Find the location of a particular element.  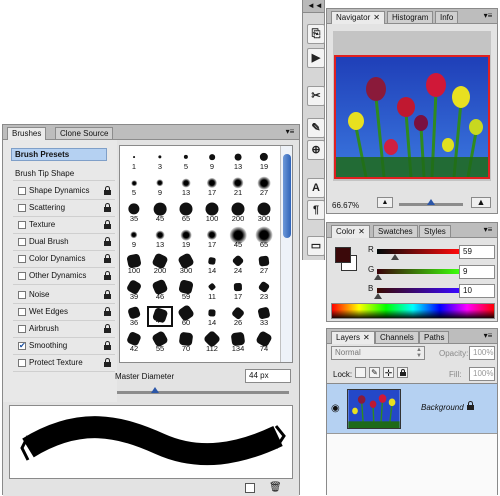

brush-option-shape-dynamics: Shape Dynamics is located at coordinates (64, 191).